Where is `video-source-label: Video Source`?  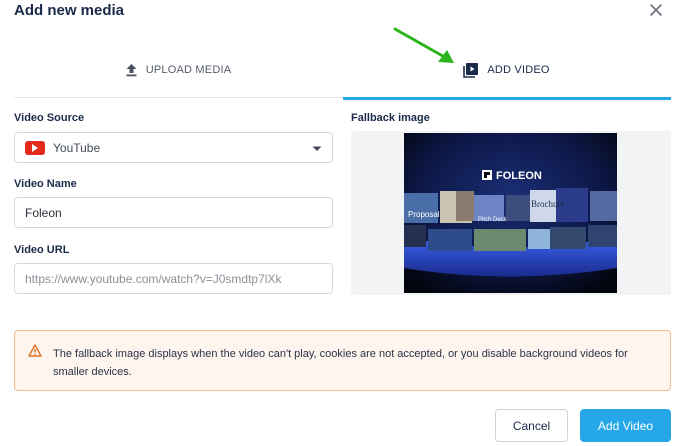 video-source-label: Video Source is located at coordinates (49, 118).